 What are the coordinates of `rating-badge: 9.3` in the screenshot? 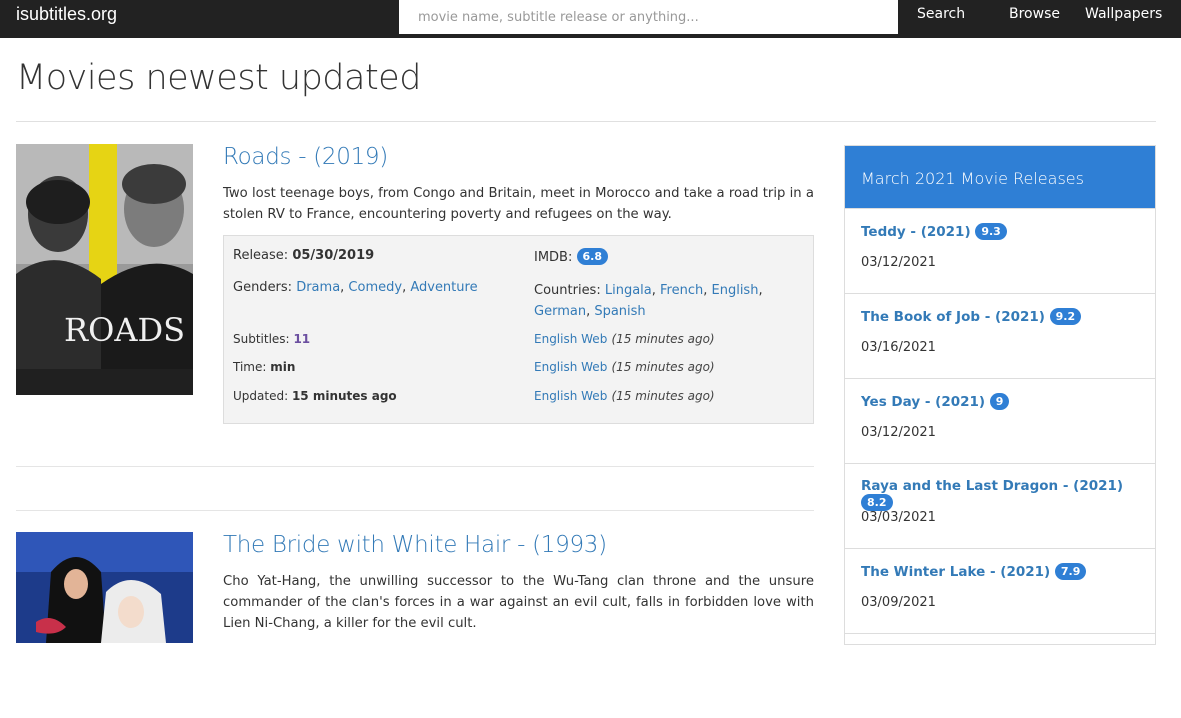 It's located at (991, 231).